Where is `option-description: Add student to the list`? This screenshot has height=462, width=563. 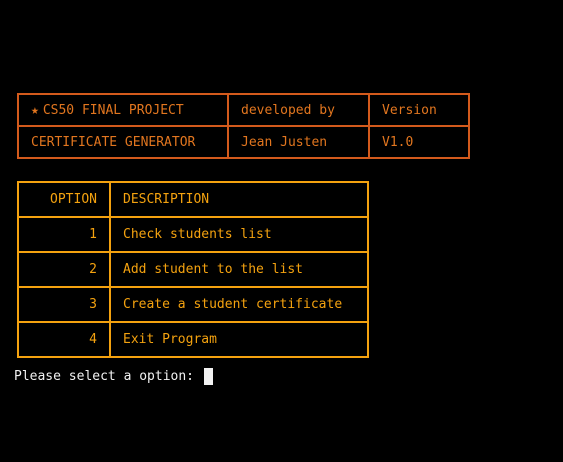 option-description: Add student to the list is located at coordinates (239, 269).